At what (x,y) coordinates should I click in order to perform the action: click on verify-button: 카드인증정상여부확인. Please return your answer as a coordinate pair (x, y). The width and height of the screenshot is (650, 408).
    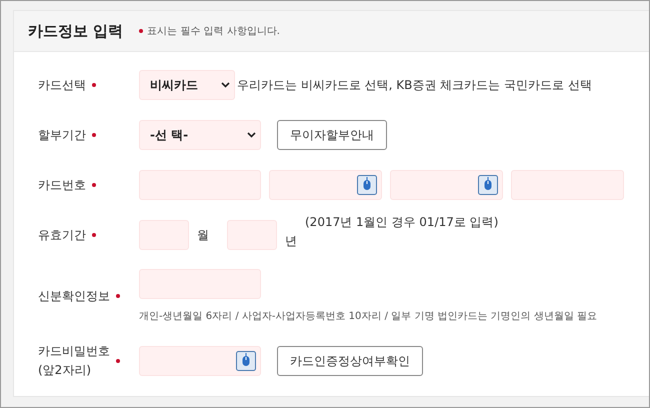
    Looking at the image, I should click on (350, 361).